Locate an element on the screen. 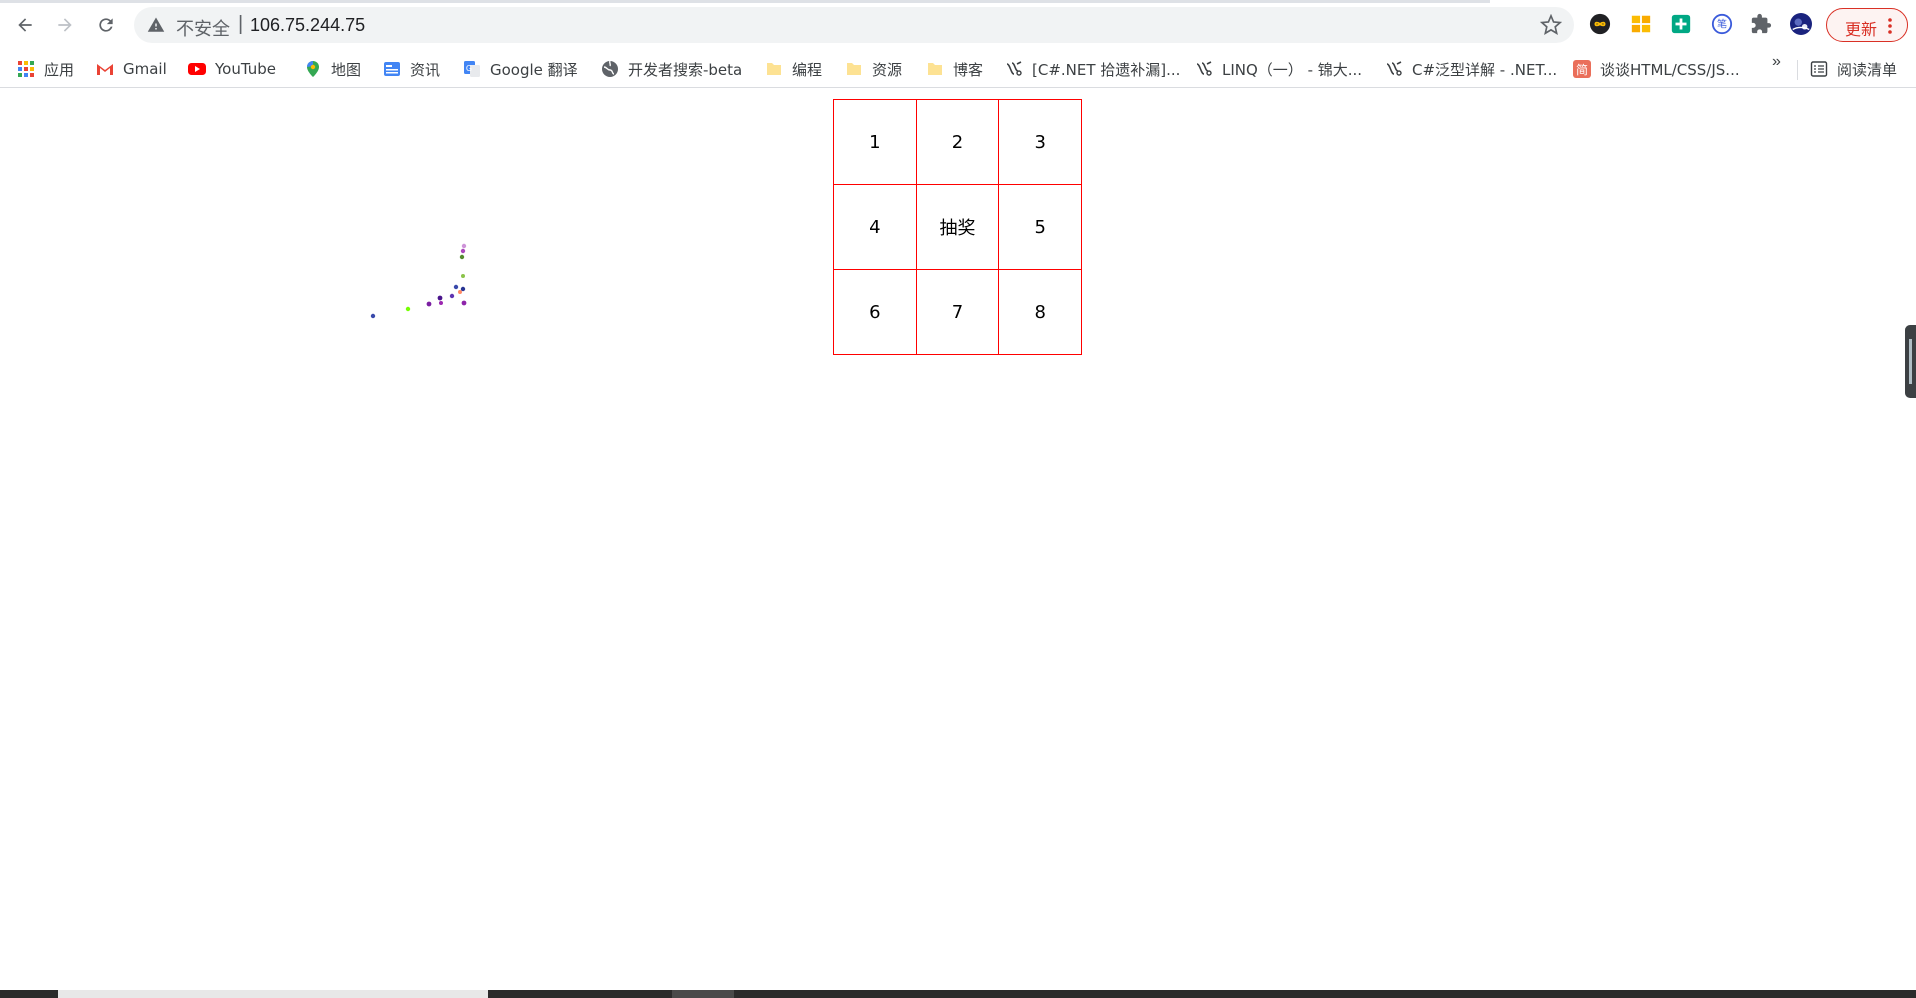 Image resolution: width=1916 pixels, height=998 pixels. draw-button: 抽奖 is located at coordinates (957, 227).